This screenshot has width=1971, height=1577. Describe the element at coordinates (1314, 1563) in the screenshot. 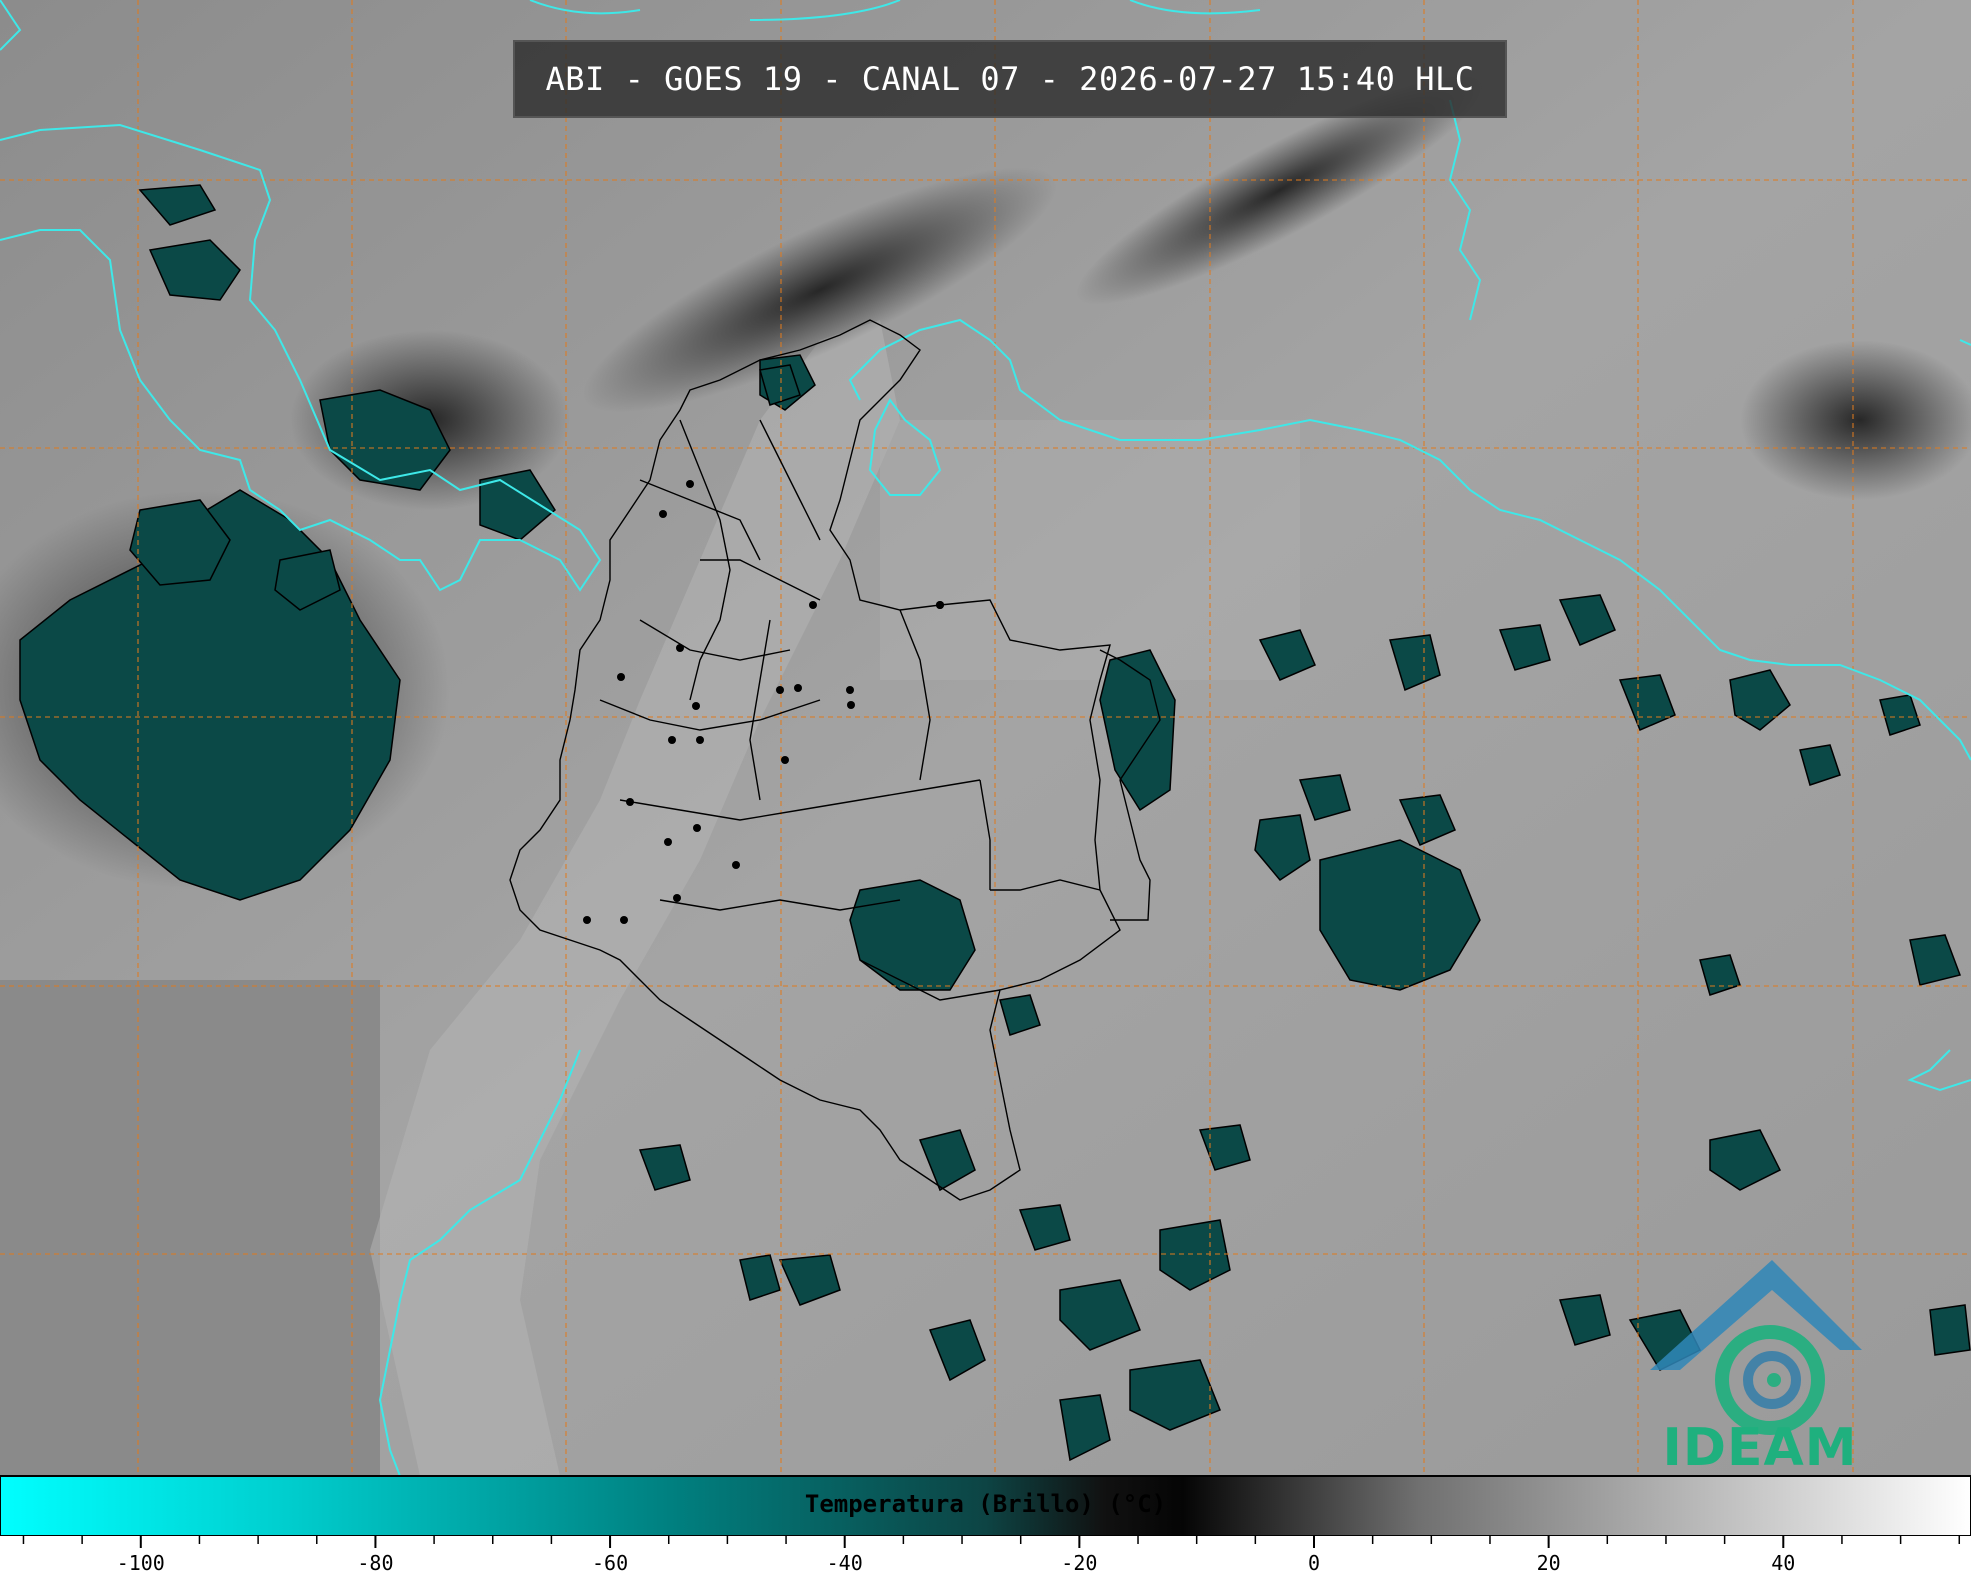

I see `colorbar-tick-label: 0` at that location.